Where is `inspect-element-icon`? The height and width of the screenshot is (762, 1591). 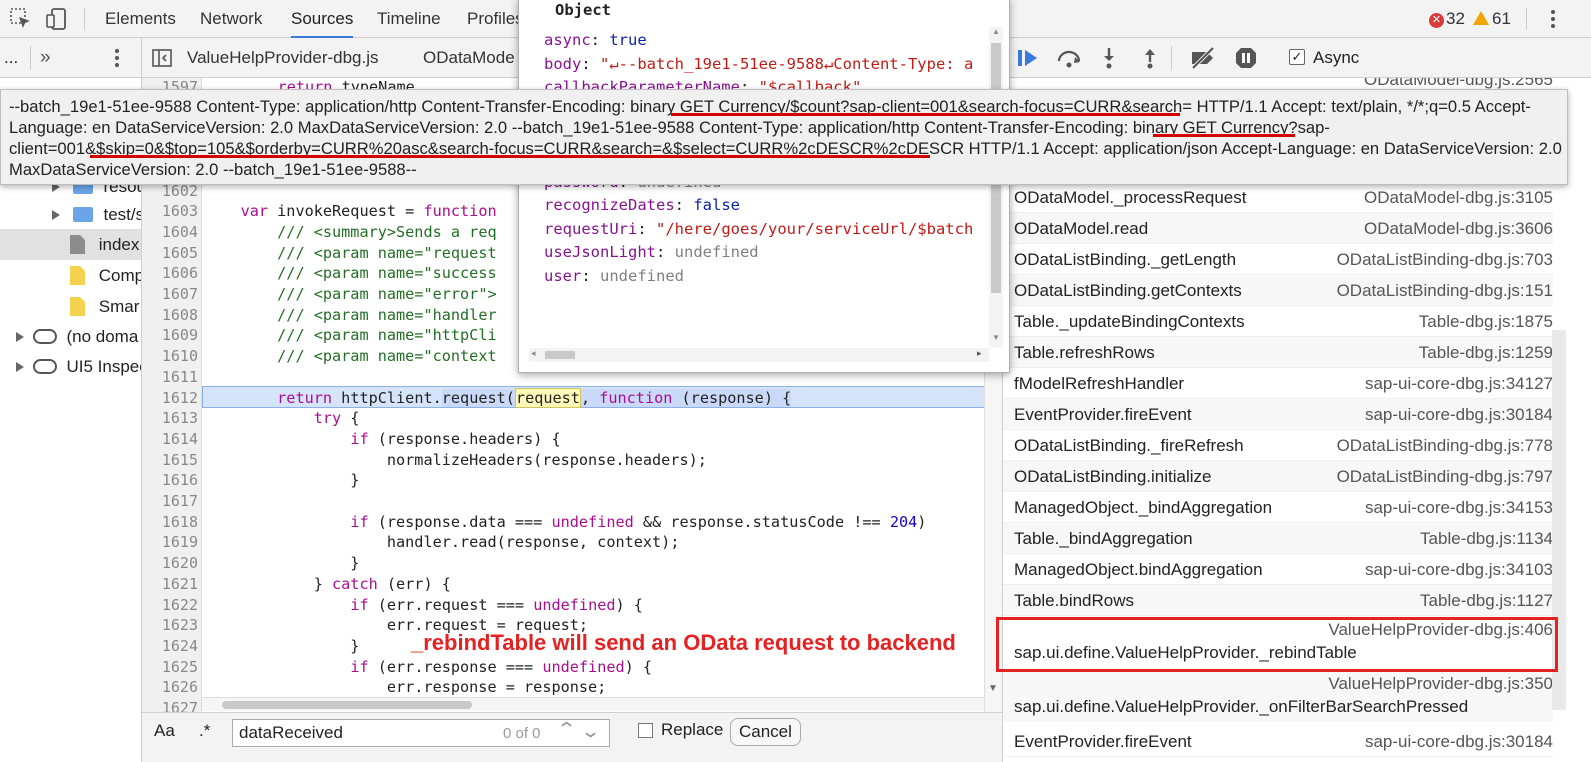
inspect-element-icon is located at coordinates (21, 19).